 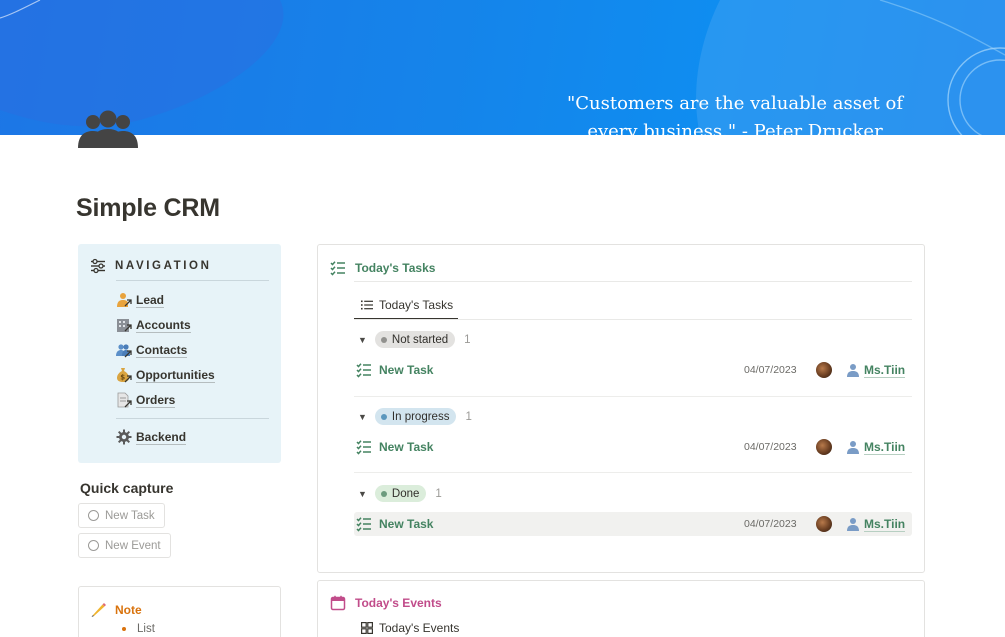 I want to click on nav-item-contacts: Contacts, so click(x=152, y=350).